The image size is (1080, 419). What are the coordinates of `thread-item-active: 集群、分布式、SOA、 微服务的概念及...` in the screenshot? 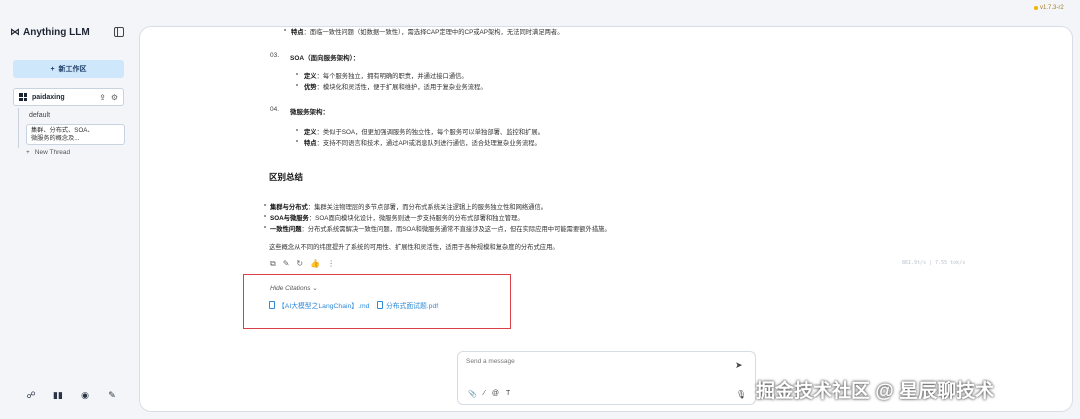 It's located at (75, 134).